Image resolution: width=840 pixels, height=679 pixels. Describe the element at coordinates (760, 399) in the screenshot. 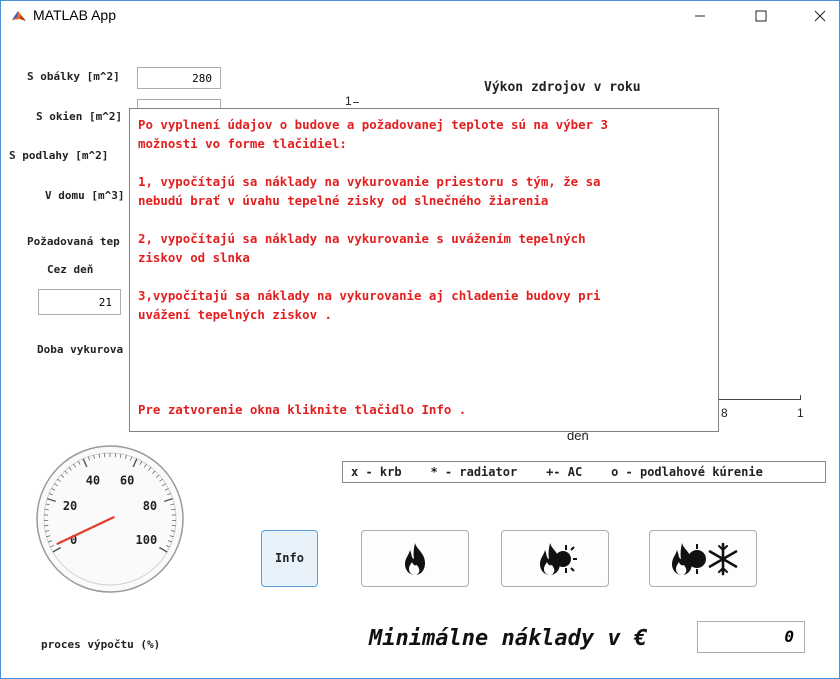

I see `x-axis-line` at that location.